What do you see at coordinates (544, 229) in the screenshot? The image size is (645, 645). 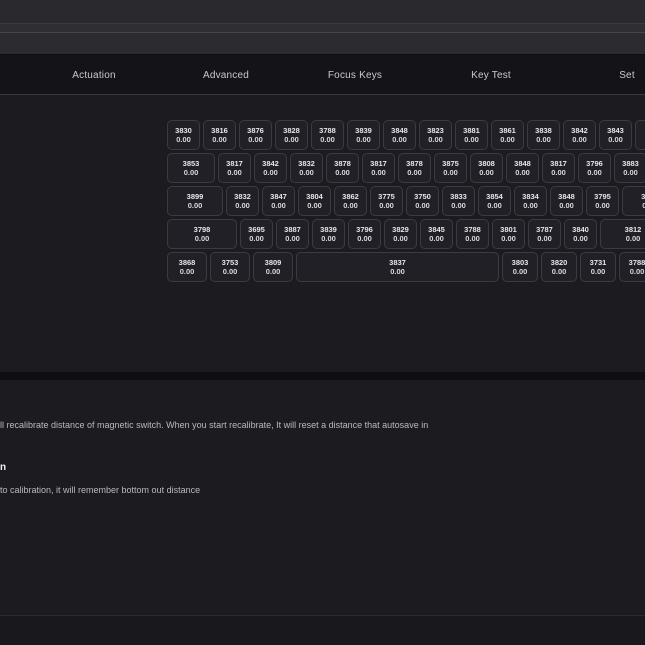 I see `key-raw-value: 3787` at bounding box center [544, 229].